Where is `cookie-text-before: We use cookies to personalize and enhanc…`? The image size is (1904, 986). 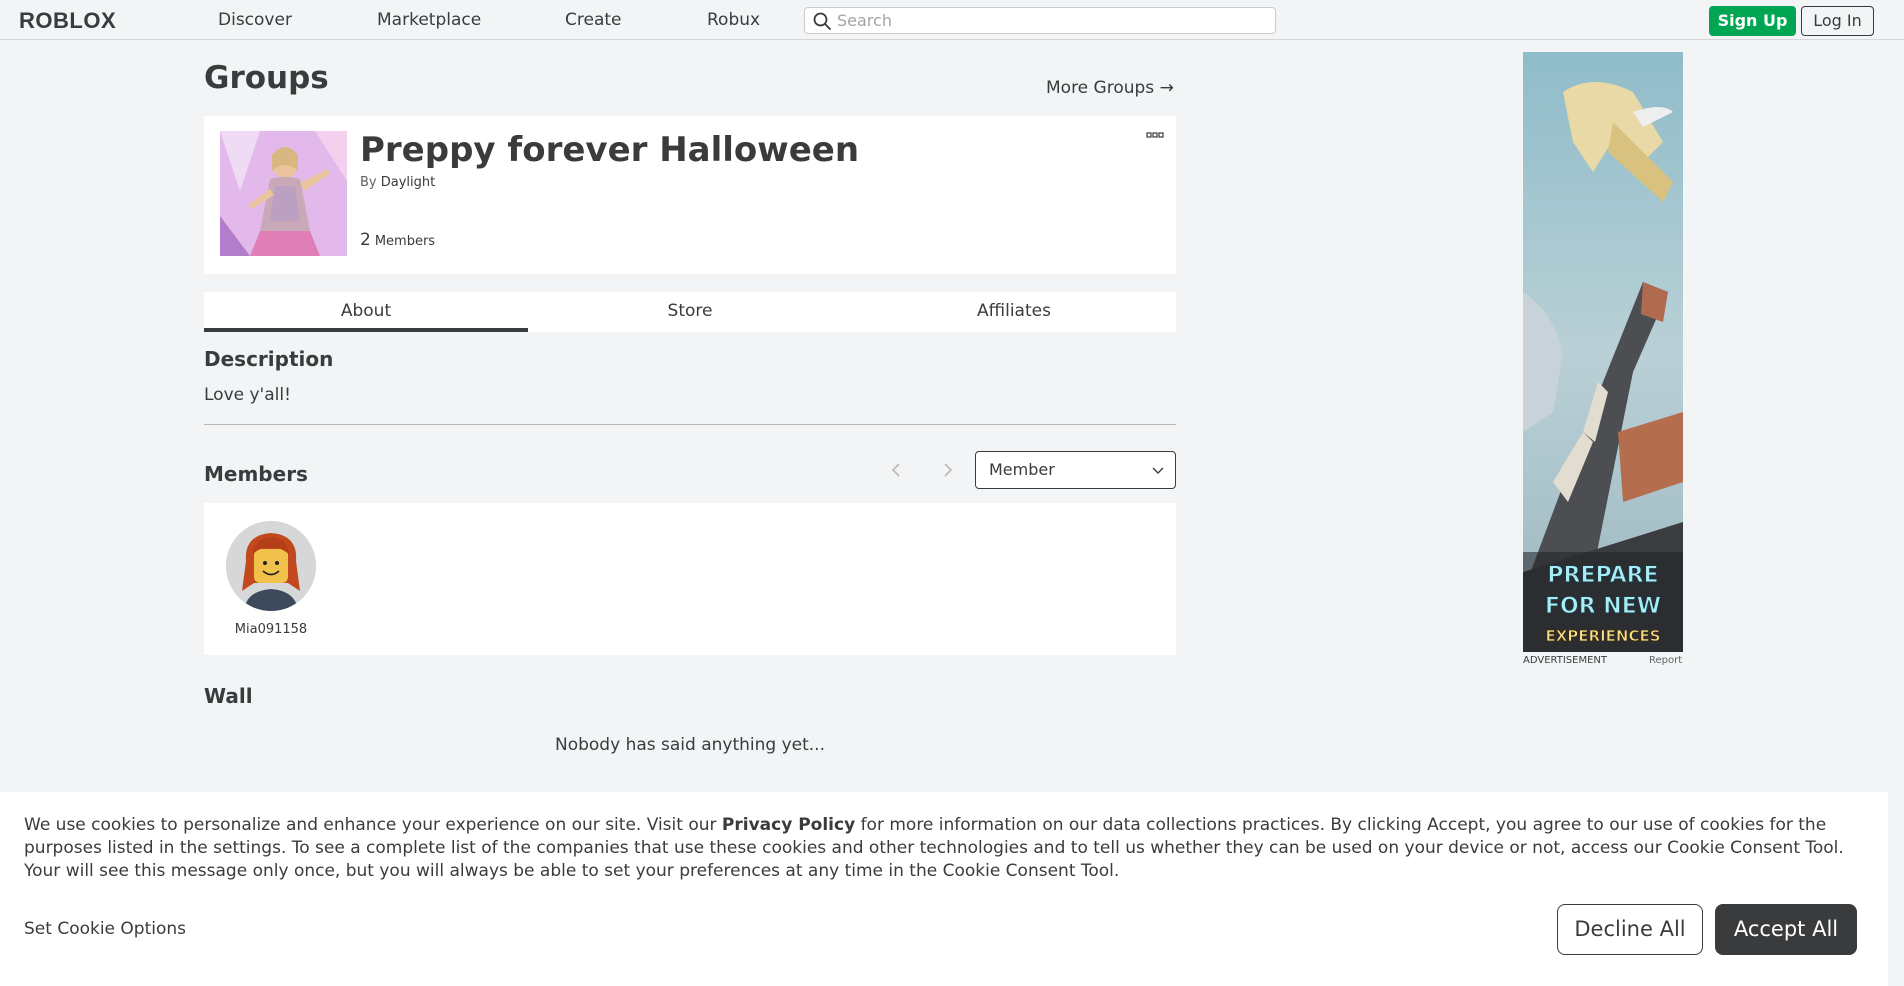
cookie-text-before: We use cookies to personalize and enhanc… is located at coordinates (373, 825).